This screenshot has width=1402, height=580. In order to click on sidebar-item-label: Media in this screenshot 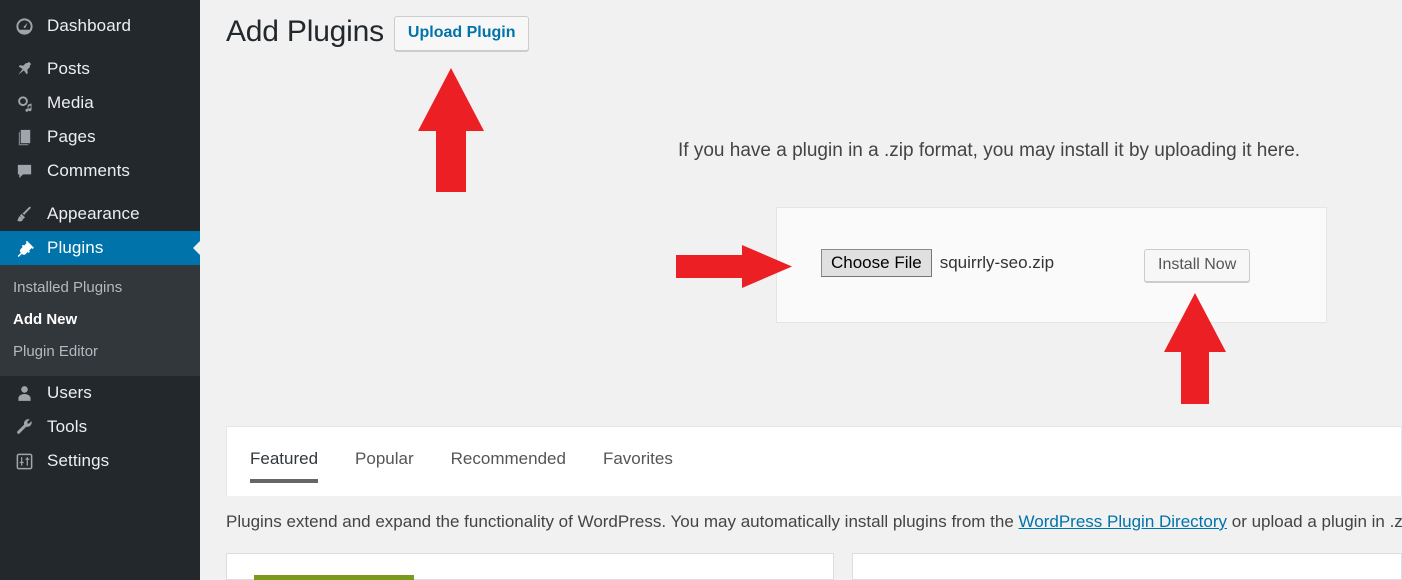, I will do `click(70, 102)`.